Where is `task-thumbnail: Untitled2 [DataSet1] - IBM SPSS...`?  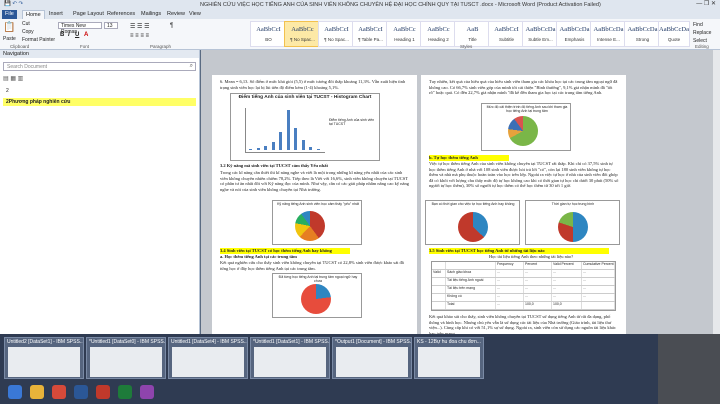
task-thumbnail: Untitled2 [DataSet1] - IBM SPSS... is located at coordinates (44, 358).